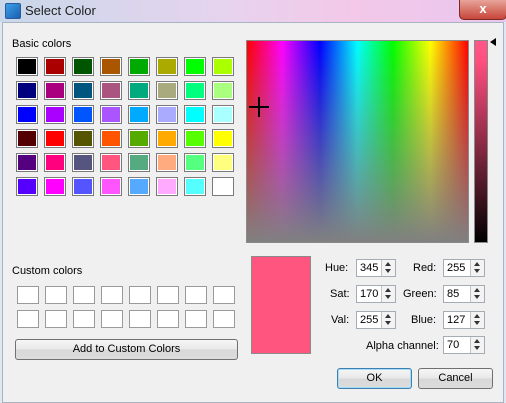 The height and width of the screenshot is (403, 506). Describe the element at coordinates (376, 320) in the screenshot. I see `val-spinbox: 255` at that location.